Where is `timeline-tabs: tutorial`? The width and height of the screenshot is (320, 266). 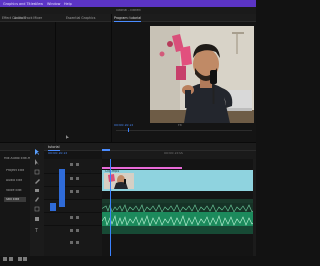
timeline-tabs: tutorial is located at coordinates (150, 147).